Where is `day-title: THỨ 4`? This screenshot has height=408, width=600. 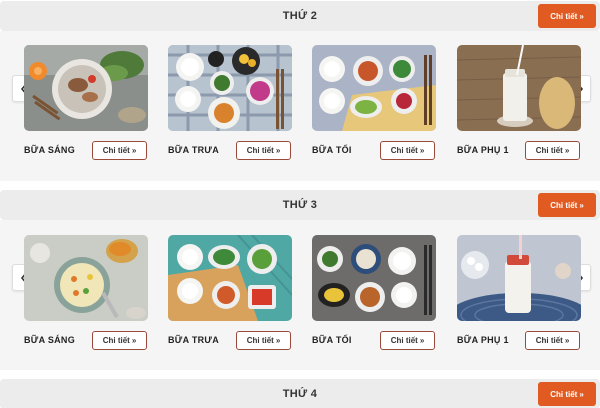 day-title: THỨ 4 is located at coordinates (300, 394).